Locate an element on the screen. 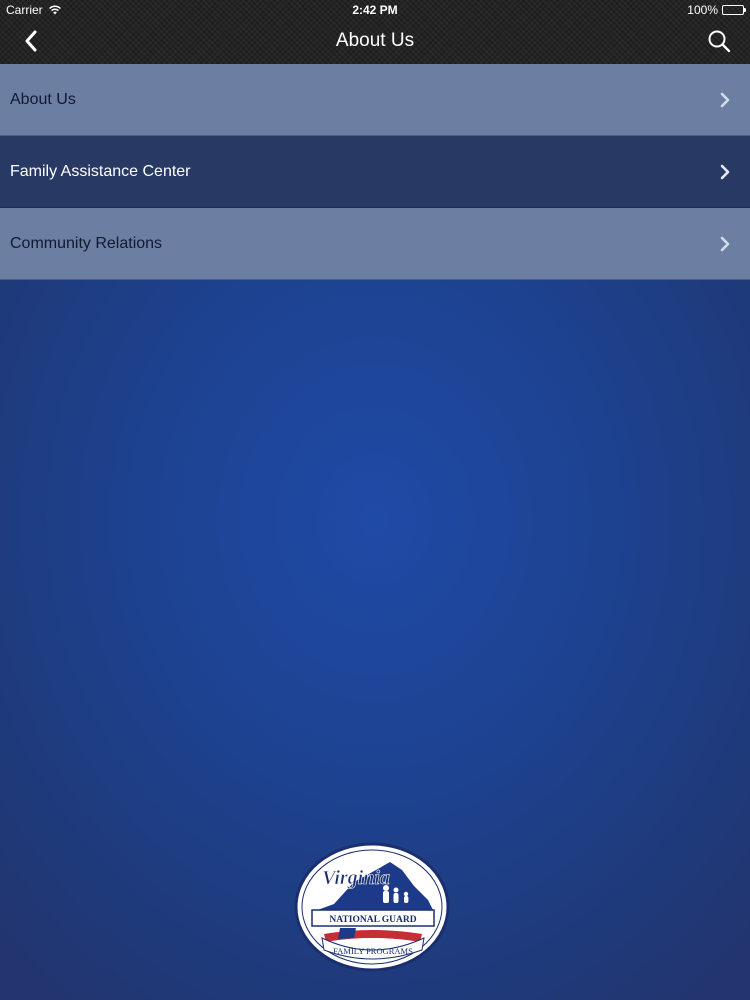  search-icon is located at coordinates (719, 41).